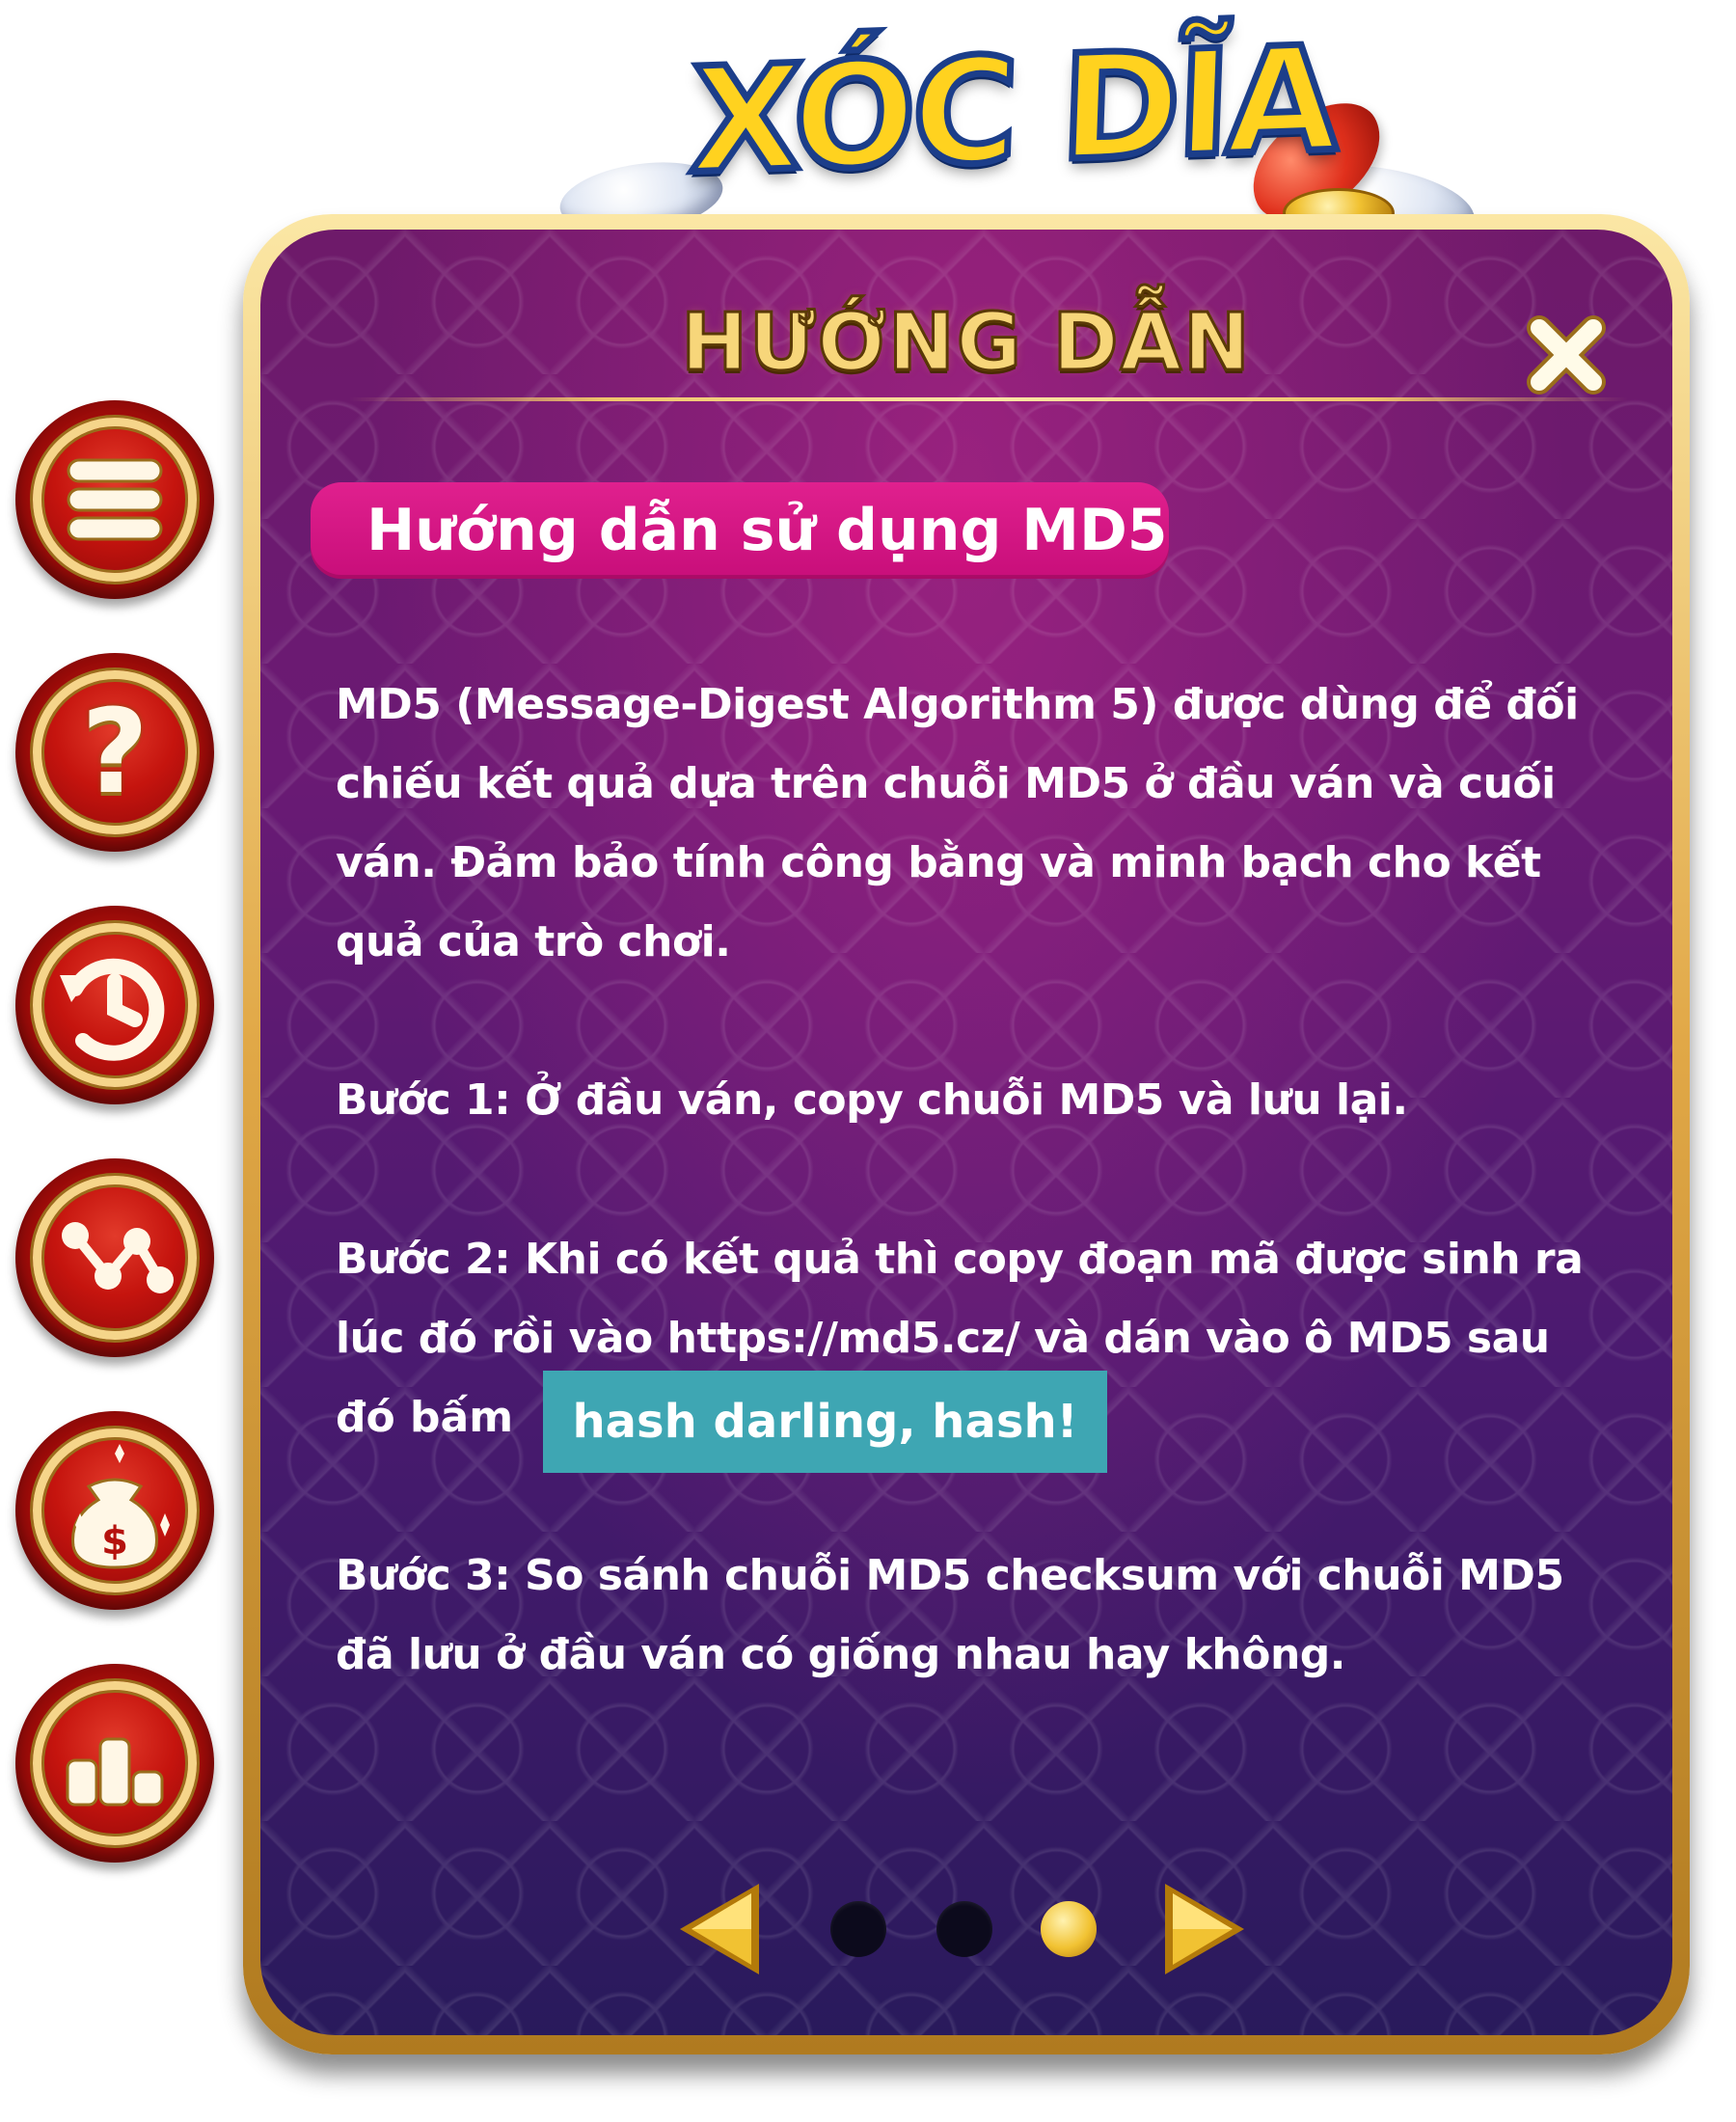 This screenshot has height=2122, width=1736. Describe the element at coordinates (718, 1929) in the screenshot. I see `prev-page-arrow-icon` at that location.